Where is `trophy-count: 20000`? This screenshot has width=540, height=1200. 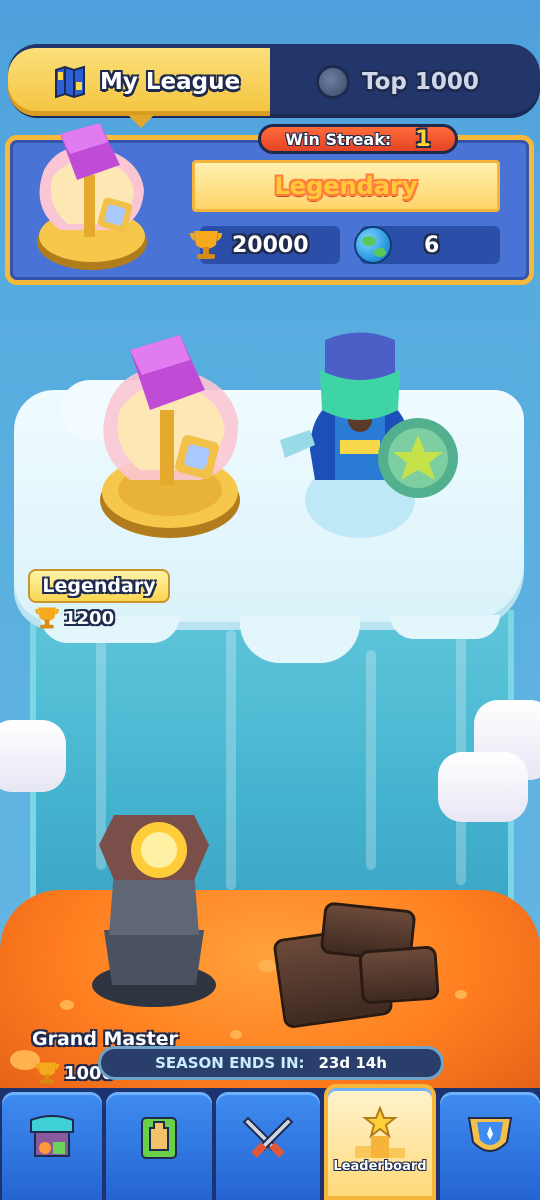 trophy-count: 20000 is located at coordinates (265, 245).